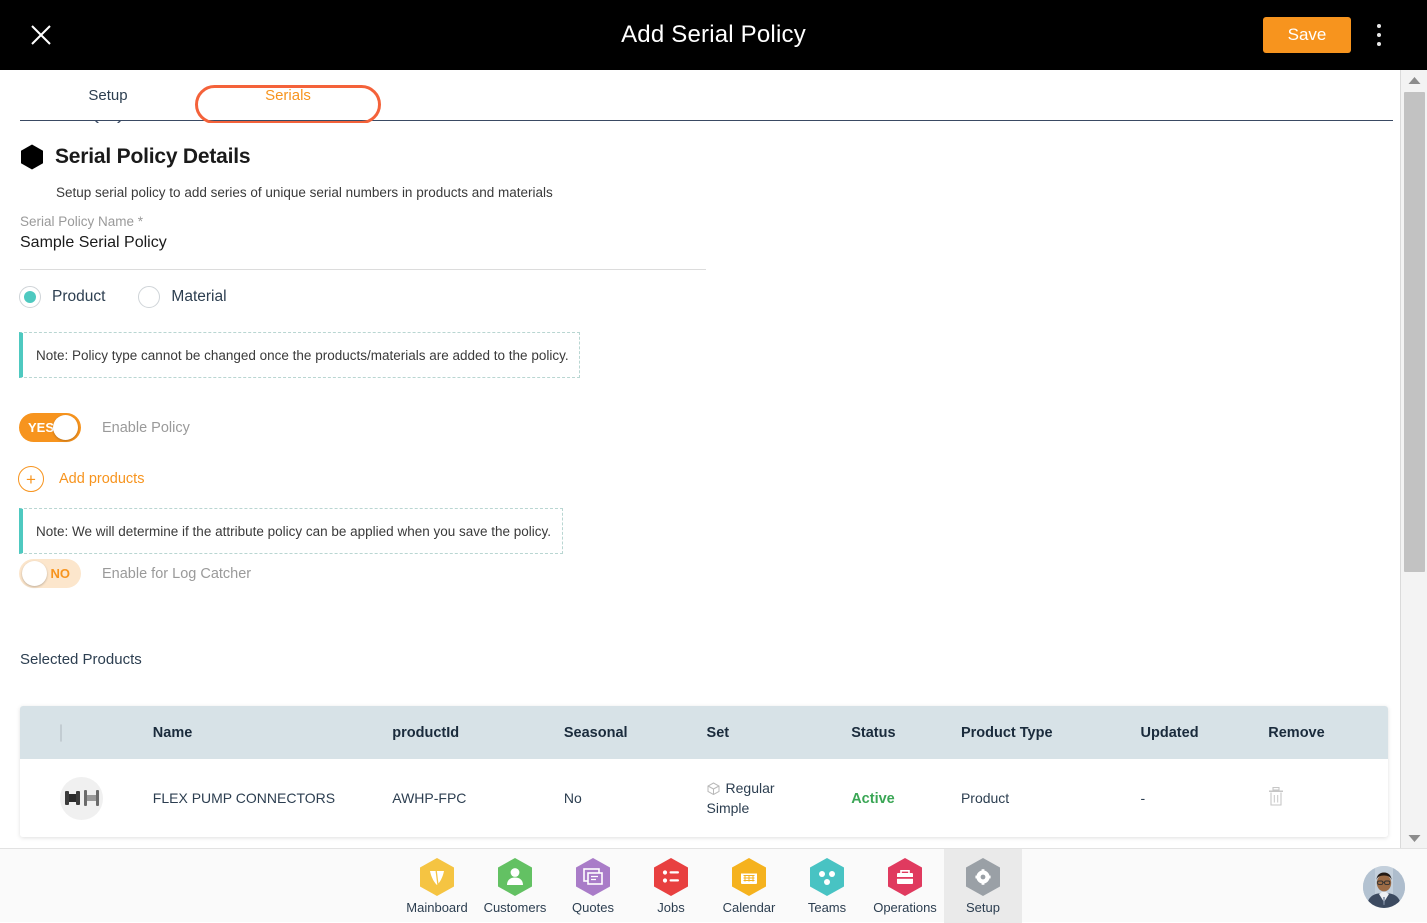  Describe the element at coordinates (905, 907) in the screenshot. I see `nav-label-operations: Operations` at that location.